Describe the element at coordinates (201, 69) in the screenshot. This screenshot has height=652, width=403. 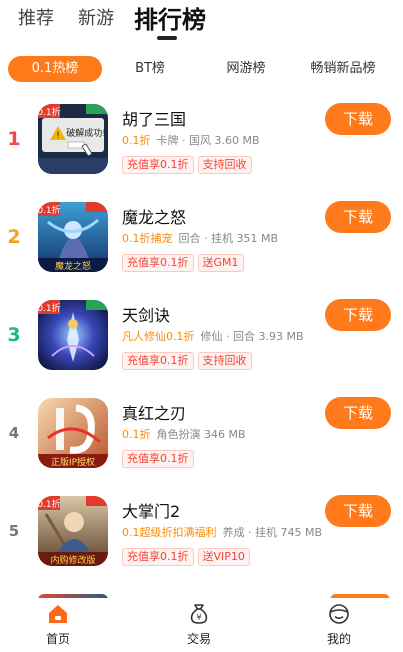
I see `ranking-sub-tabs: 0.1热榜 BT榜 网游榜 畅销新品榜` at that location.